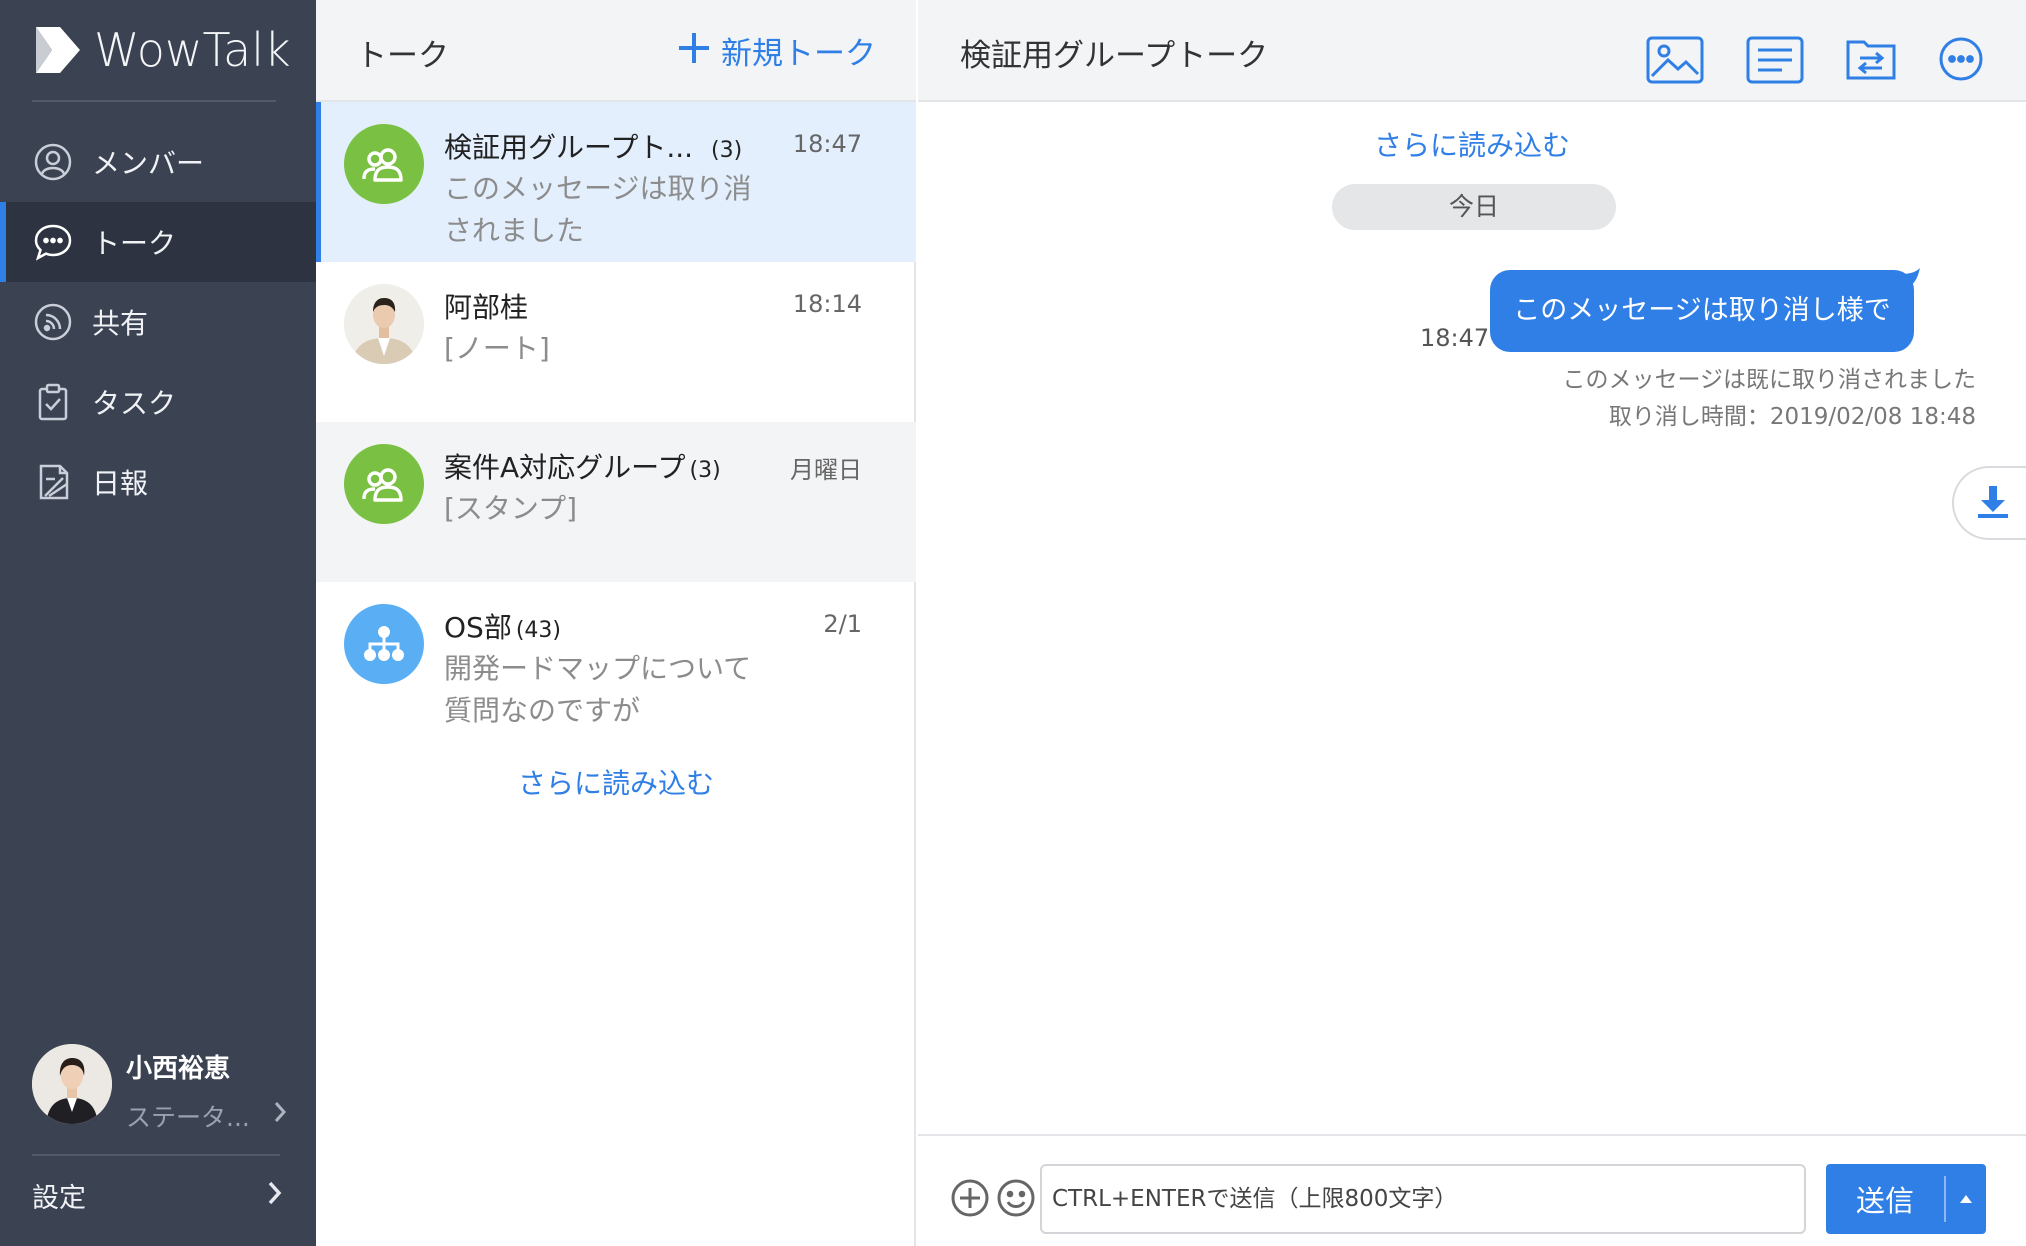  Describe the element at coordinates (134, 243) in the screenshot. I see `sidebar-item-label: トーク` at that location.